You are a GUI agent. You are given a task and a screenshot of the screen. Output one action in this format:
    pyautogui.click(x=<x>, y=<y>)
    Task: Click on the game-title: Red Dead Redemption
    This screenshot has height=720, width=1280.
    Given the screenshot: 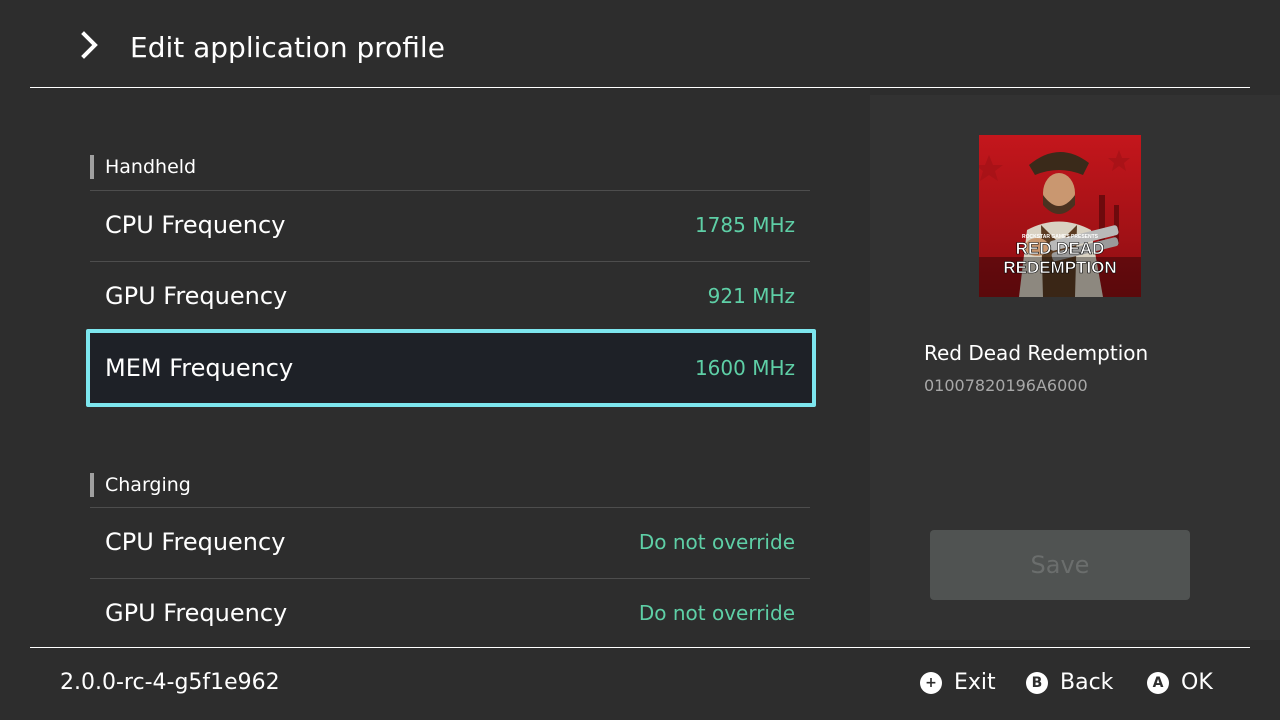 What is the action you would take?
    pyautogui.click(x=1036, y=353)
    